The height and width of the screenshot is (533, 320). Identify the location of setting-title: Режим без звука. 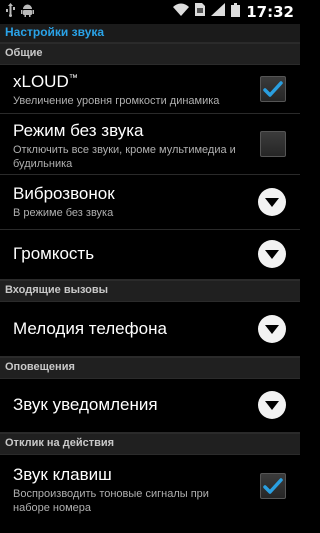
(78, 130).